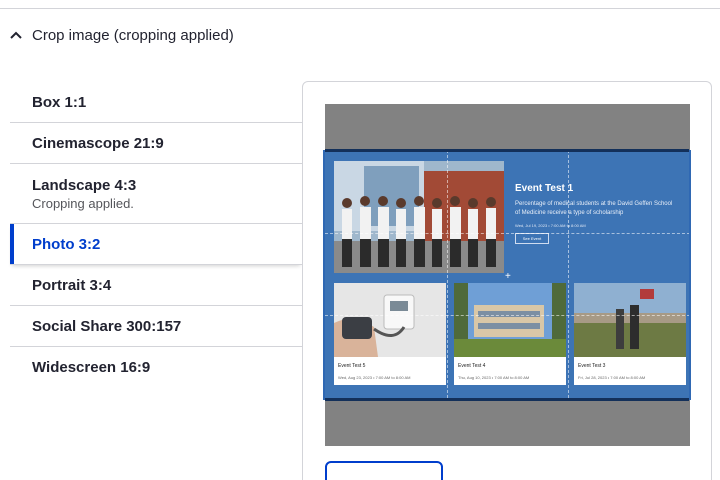 The image size is (720, 480). Describe the element at coordinates (156, 285) in the screenshot. I see `tab-portrait-3-4: Portrait 3:4` at that location.